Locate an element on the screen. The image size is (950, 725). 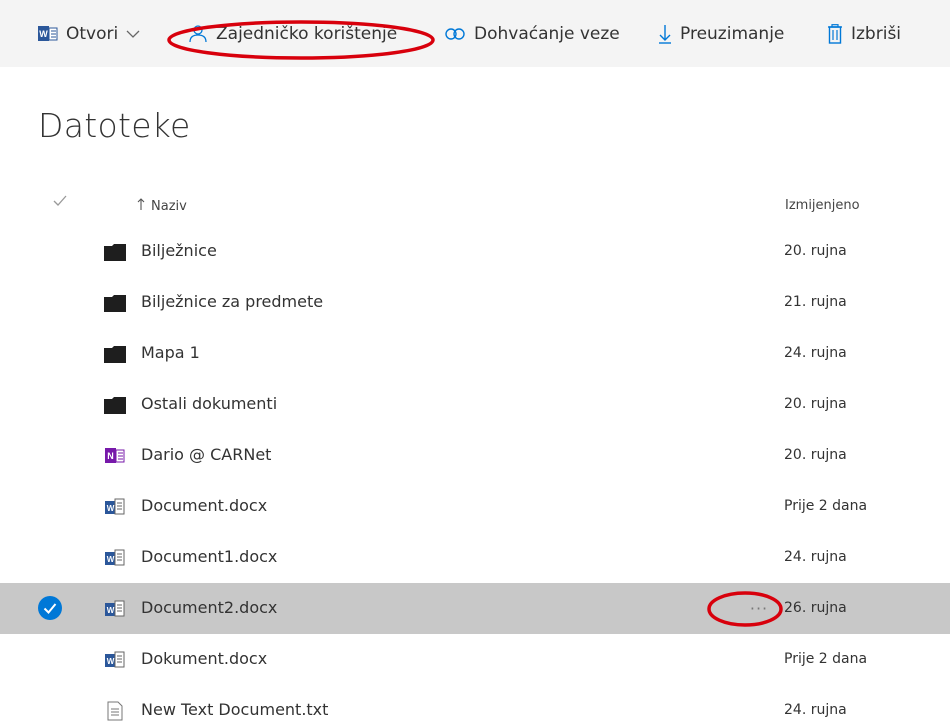
file-name: Document2.docx is located at coordinates (209, 607).